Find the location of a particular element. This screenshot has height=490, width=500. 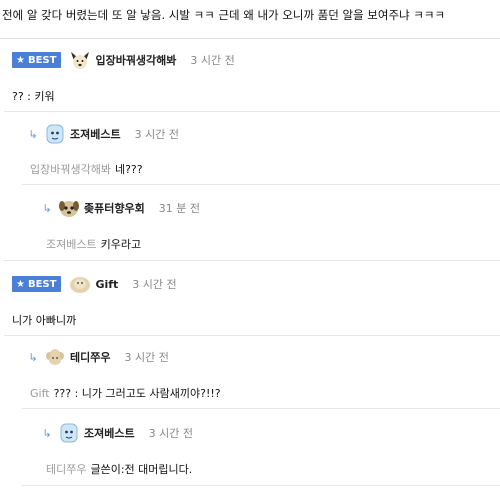

comment-header: ★ BEST 입장바꿔생각해봐 3 시간 전 is located at coordinates (123, 60).